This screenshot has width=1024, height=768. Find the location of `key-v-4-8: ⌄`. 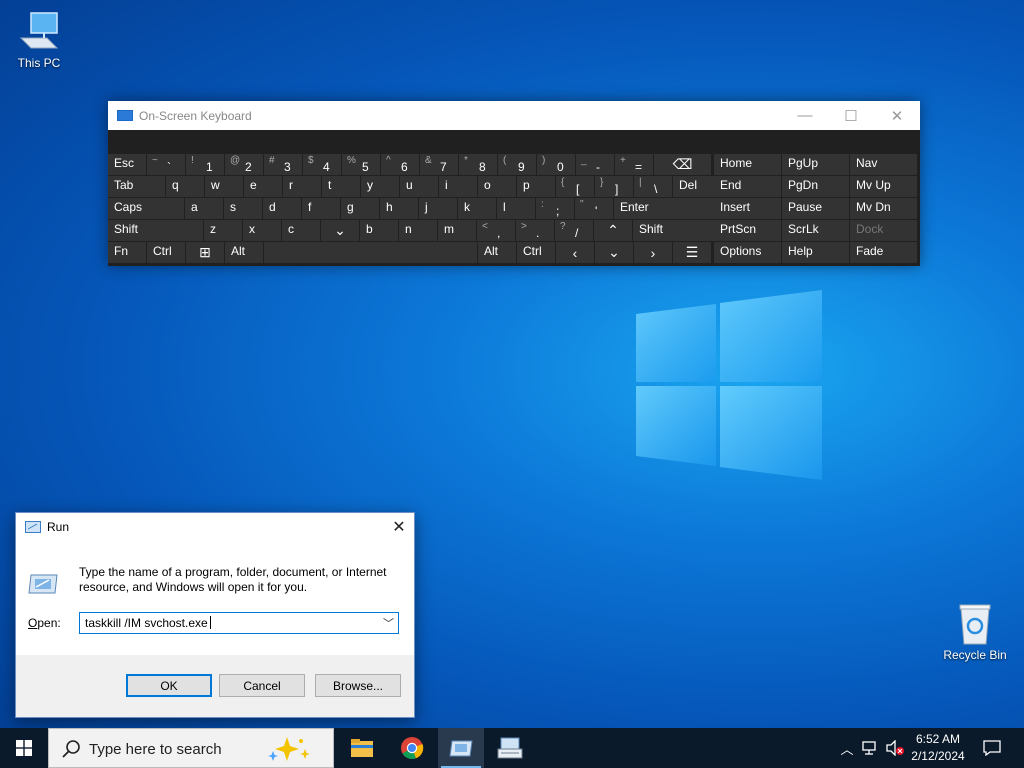

key-v-4-8: ⌄ is located at coordinates (614, 252).